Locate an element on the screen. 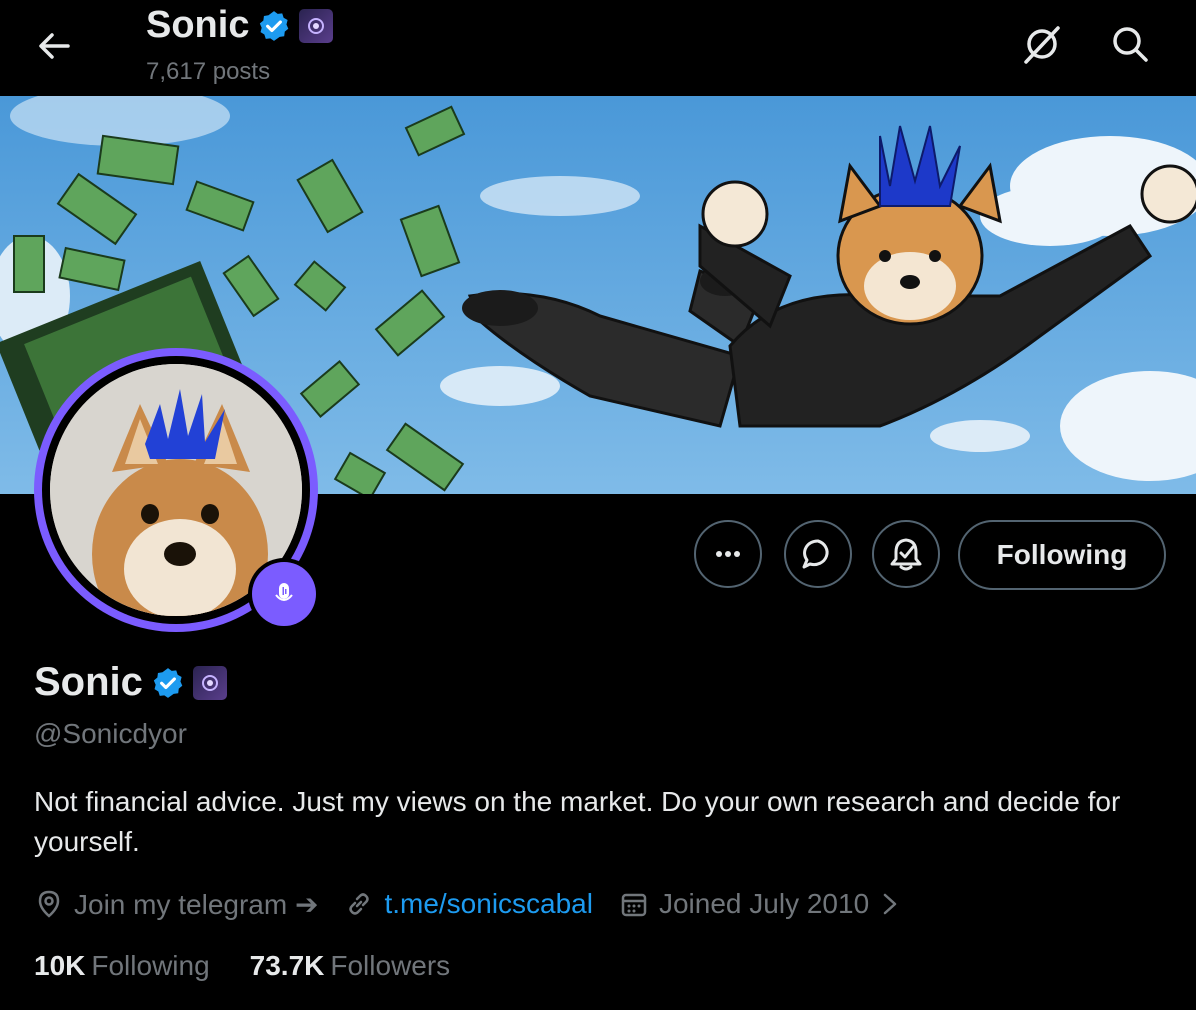 The image size is (1196, 1010). calendar-icon is located at coordinates (634, 905).